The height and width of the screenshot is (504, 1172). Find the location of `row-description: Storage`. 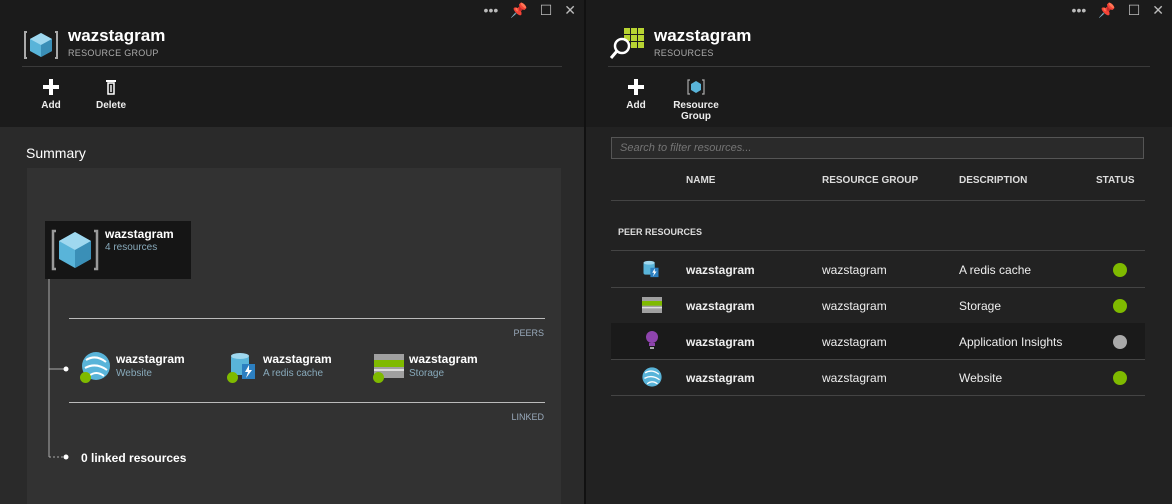

row-description: Storage is located at coordinates (980, 306).